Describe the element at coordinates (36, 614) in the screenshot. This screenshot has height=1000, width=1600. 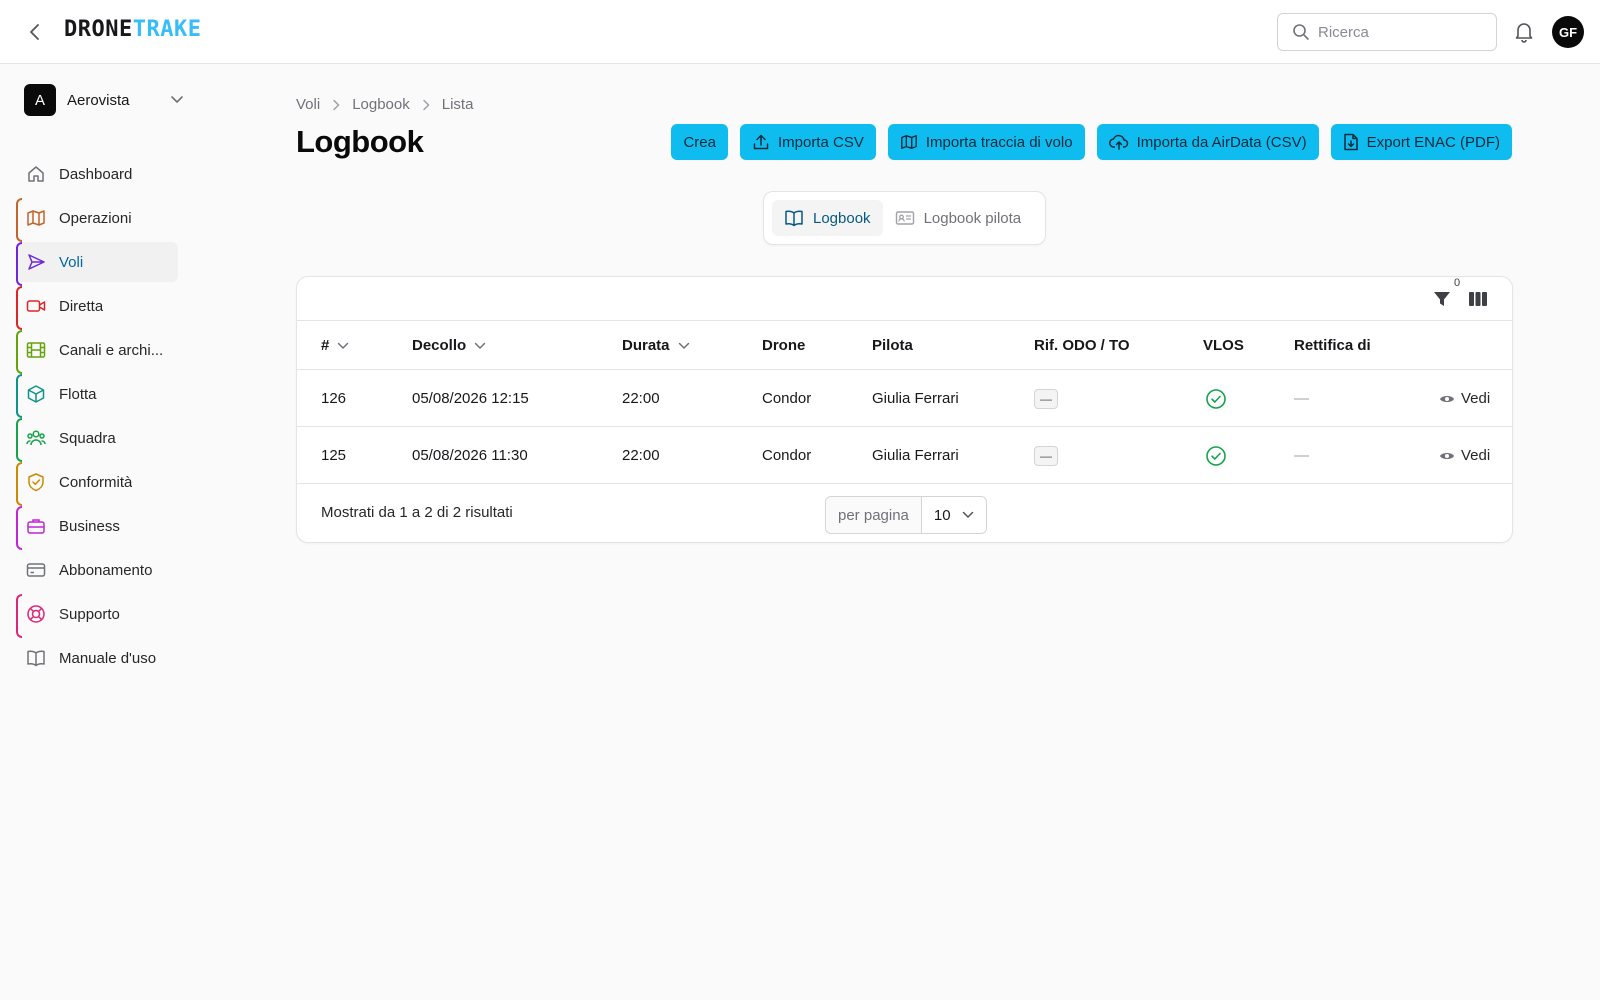
I see `life-buoy-icon` at that location.